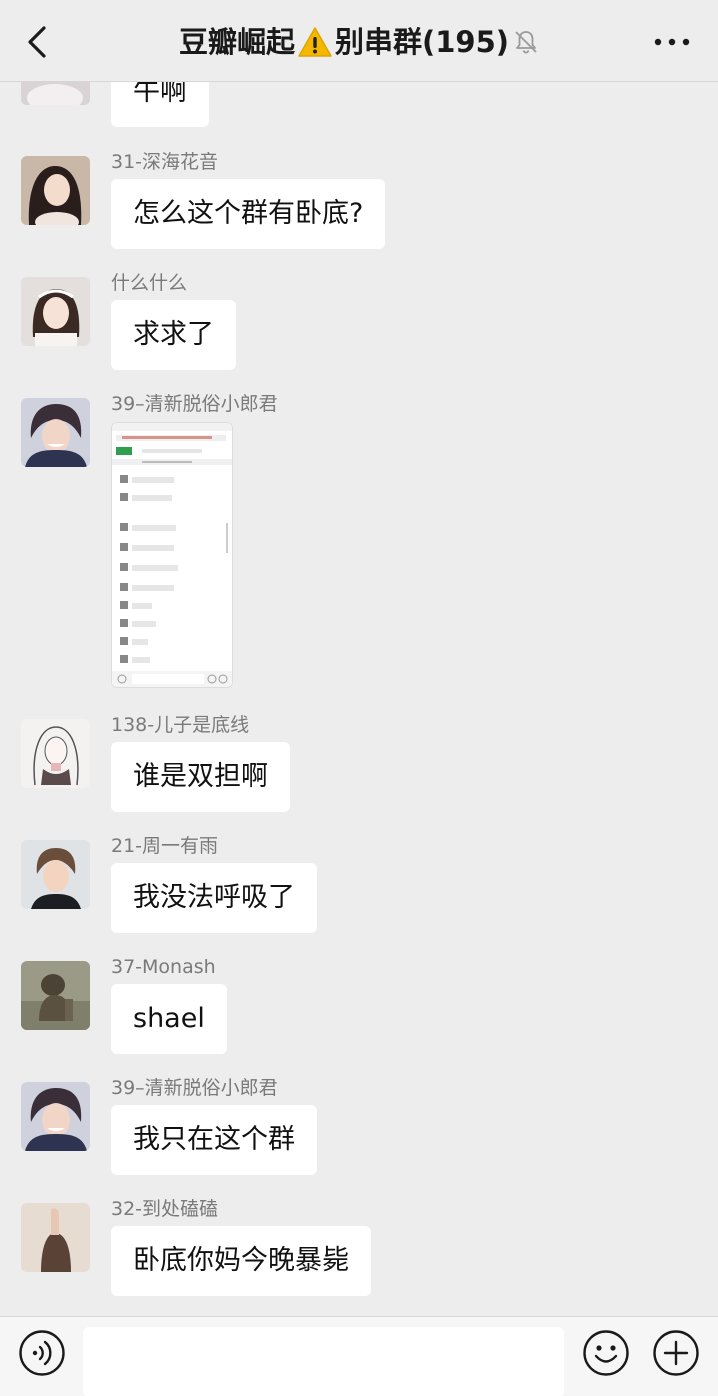  I want to click on sender-name: 31-深海花音, so click(165, 162).